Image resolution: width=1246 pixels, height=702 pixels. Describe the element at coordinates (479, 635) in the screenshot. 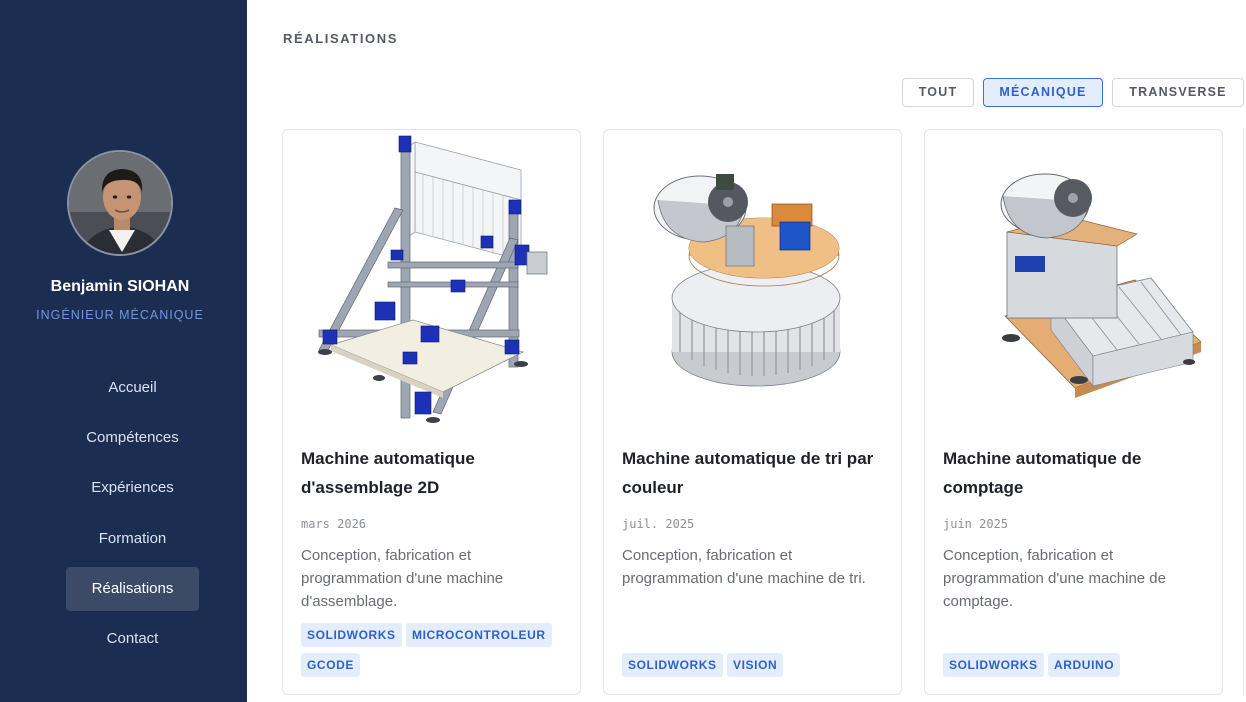

I see `project-tag: MICROCONTROLEUR` at that location.